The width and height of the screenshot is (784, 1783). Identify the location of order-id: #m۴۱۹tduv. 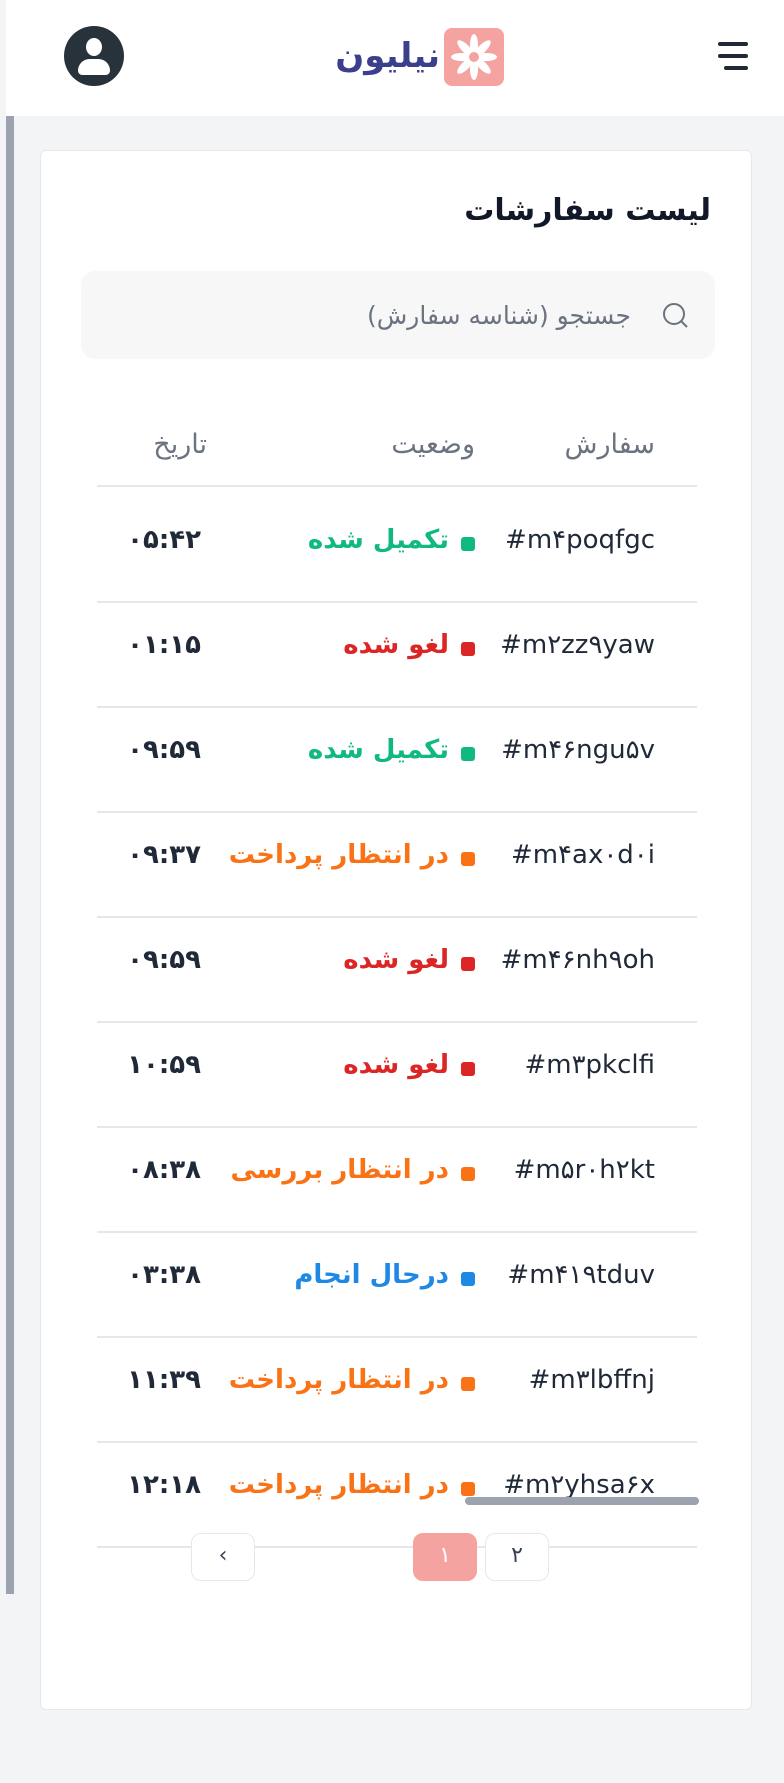
(581, 1275).